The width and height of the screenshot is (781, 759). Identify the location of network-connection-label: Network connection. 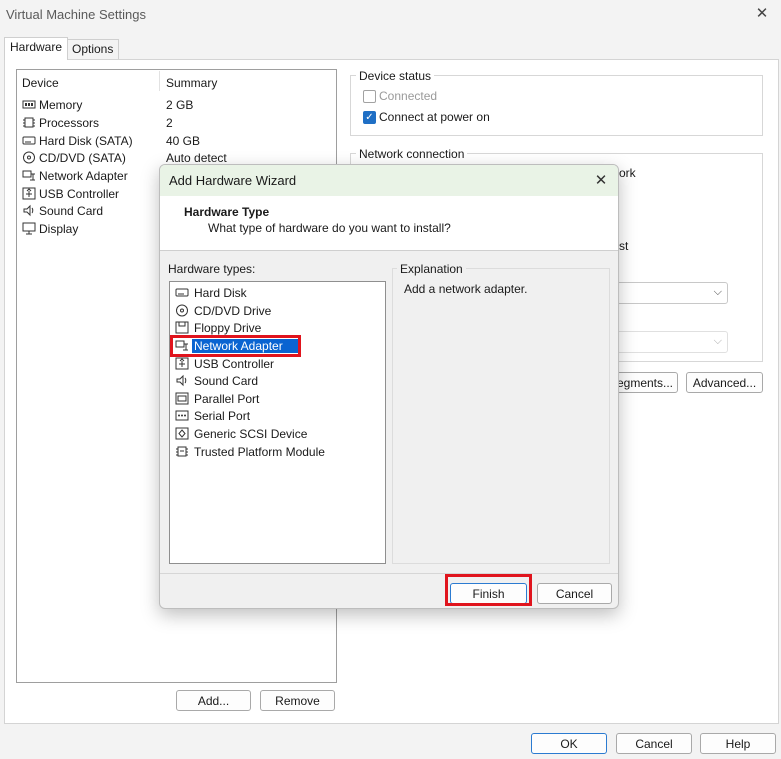
(412, 154).